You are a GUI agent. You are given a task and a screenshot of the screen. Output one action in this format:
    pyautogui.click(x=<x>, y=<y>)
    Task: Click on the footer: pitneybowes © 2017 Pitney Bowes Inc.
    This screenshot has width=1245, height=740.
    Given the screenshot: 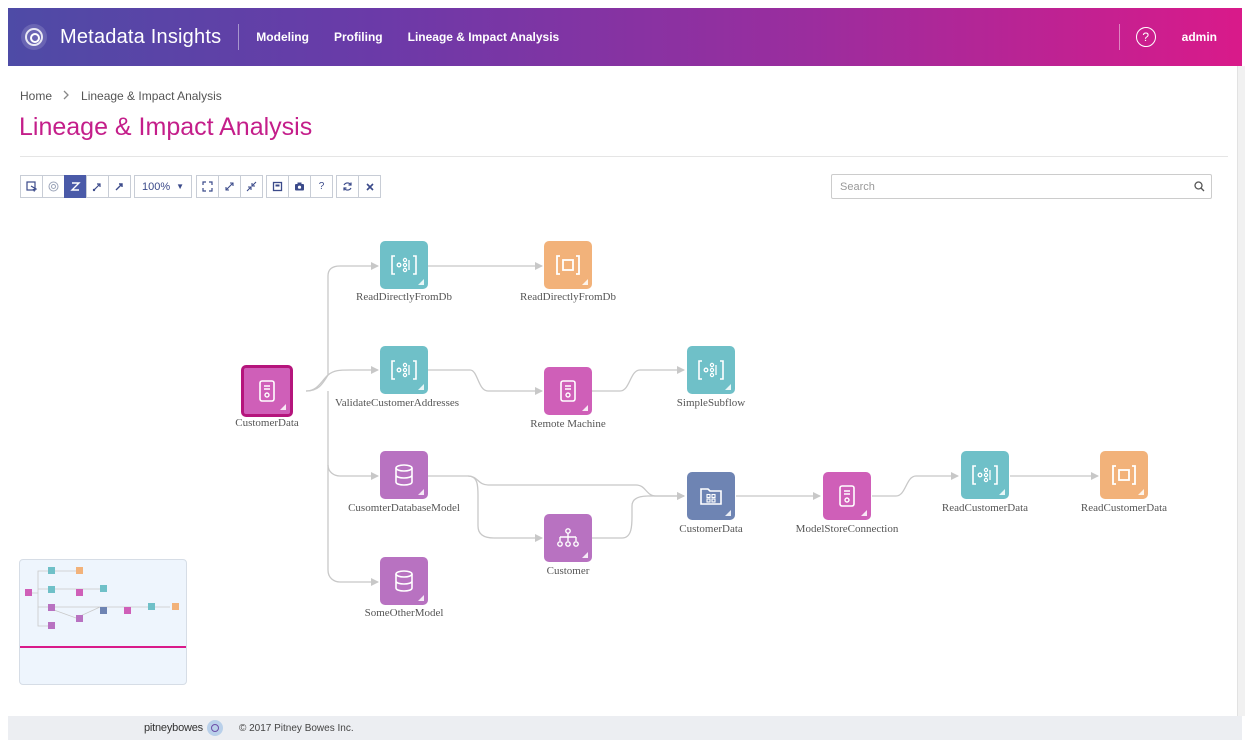 What is the action you would take?
    pyautogui.click(x=625, y=728)
    